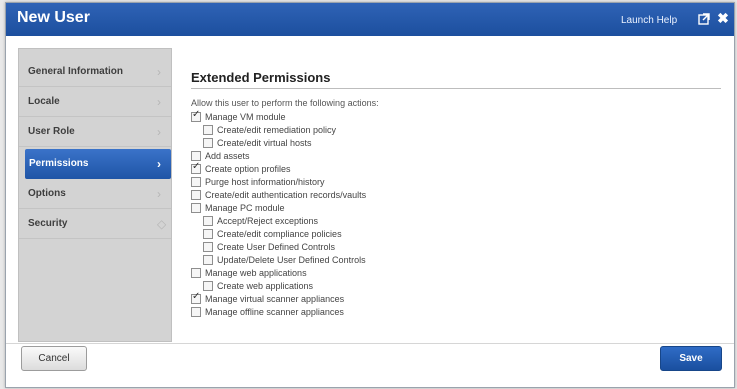  What do you see at coordinates (245, 207) in the screenshot?
I see `permission-label: Manage PC module` at bounding box center [245, 207].